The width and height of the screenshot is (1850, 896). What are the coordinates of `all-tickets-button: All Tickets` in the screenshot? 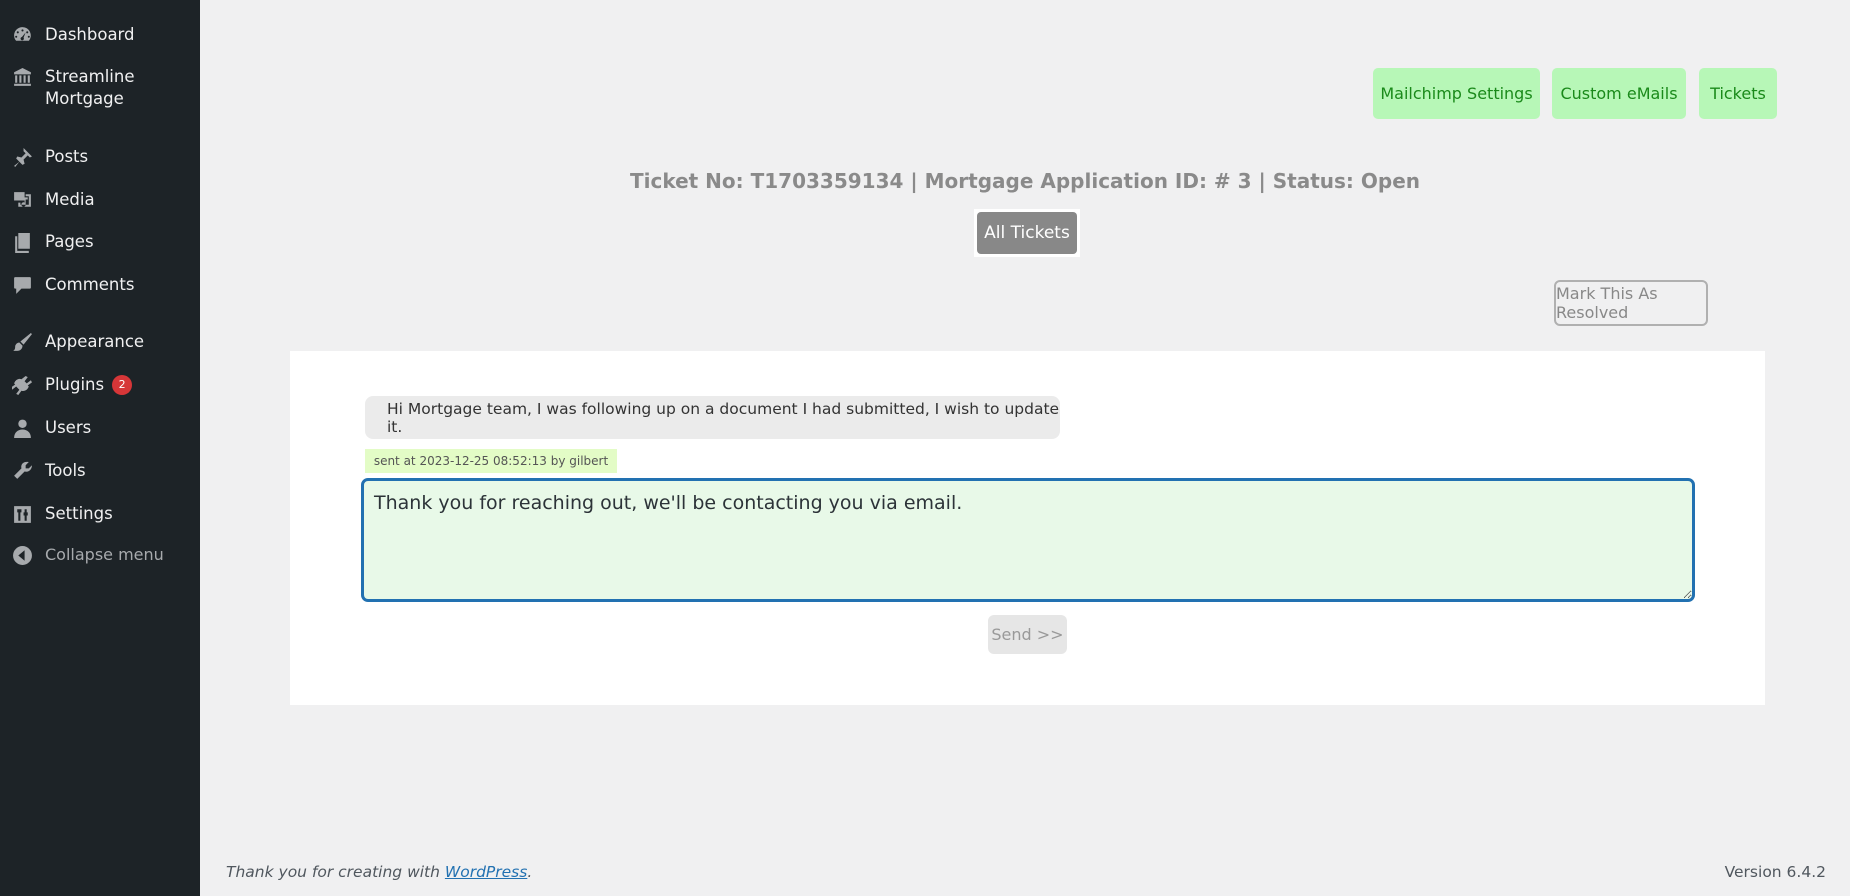 It's located at (1027, 233).